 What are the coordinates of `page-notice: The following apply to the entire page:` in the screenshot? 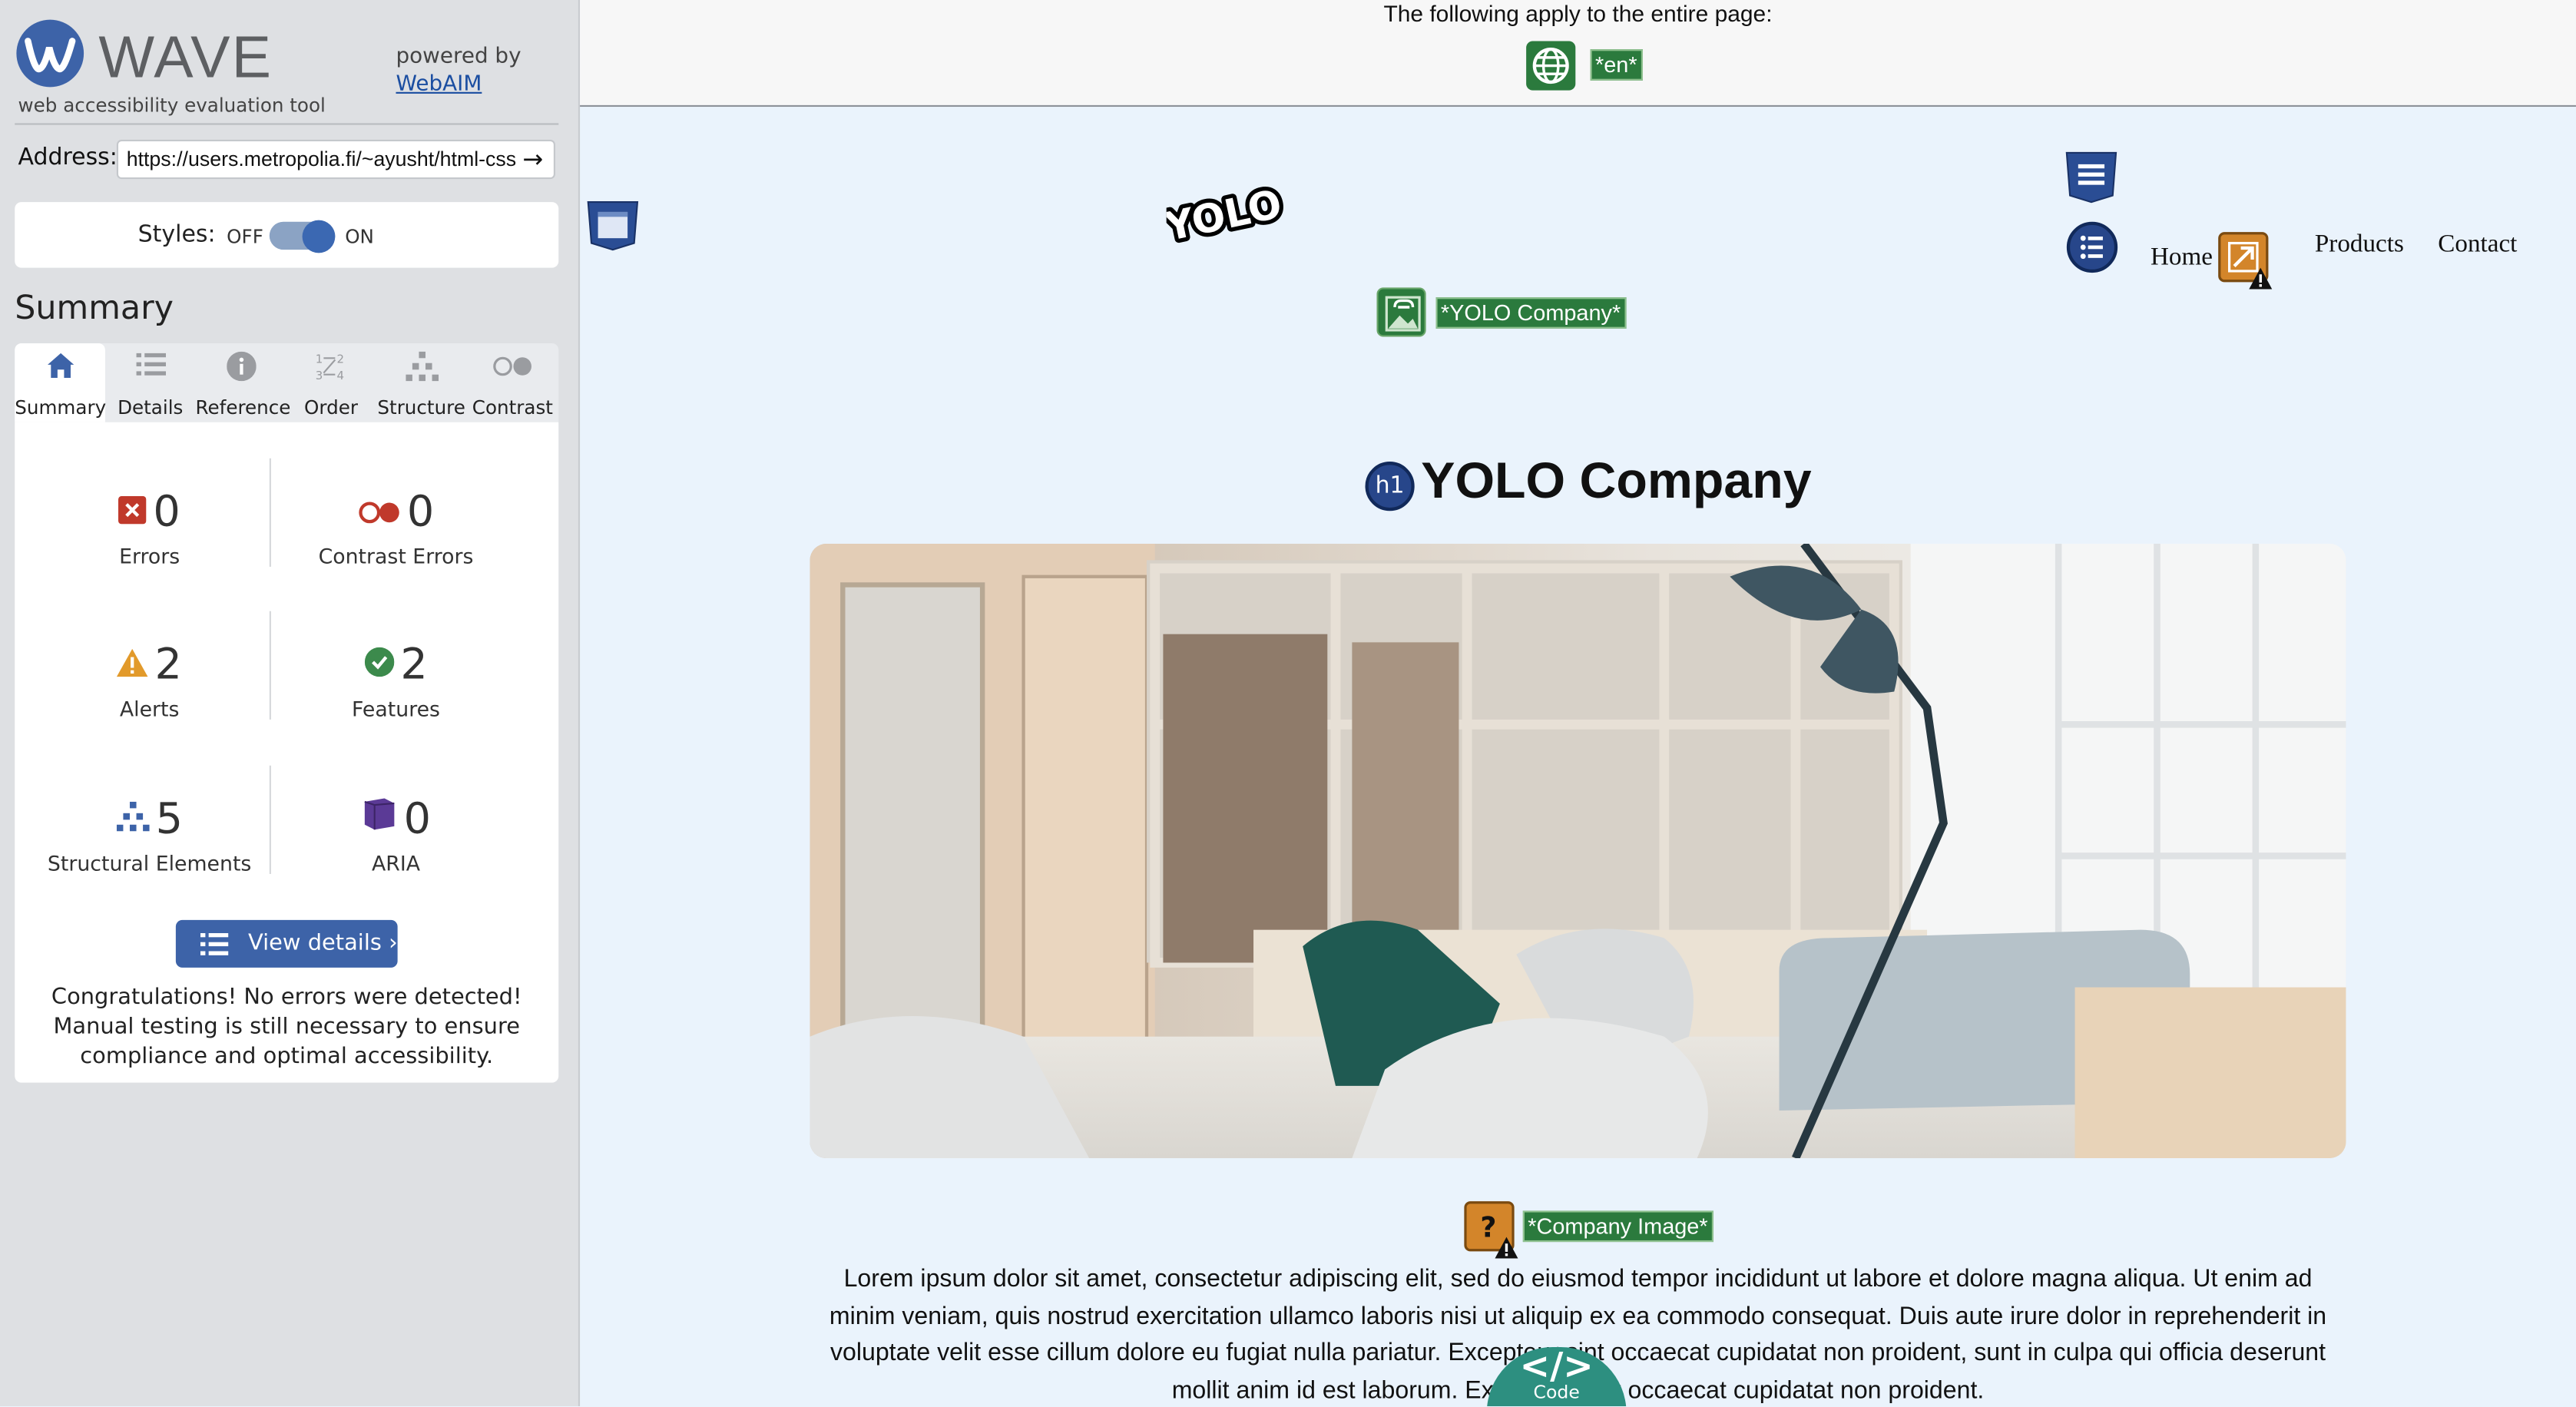 It's located at (1578, 14).